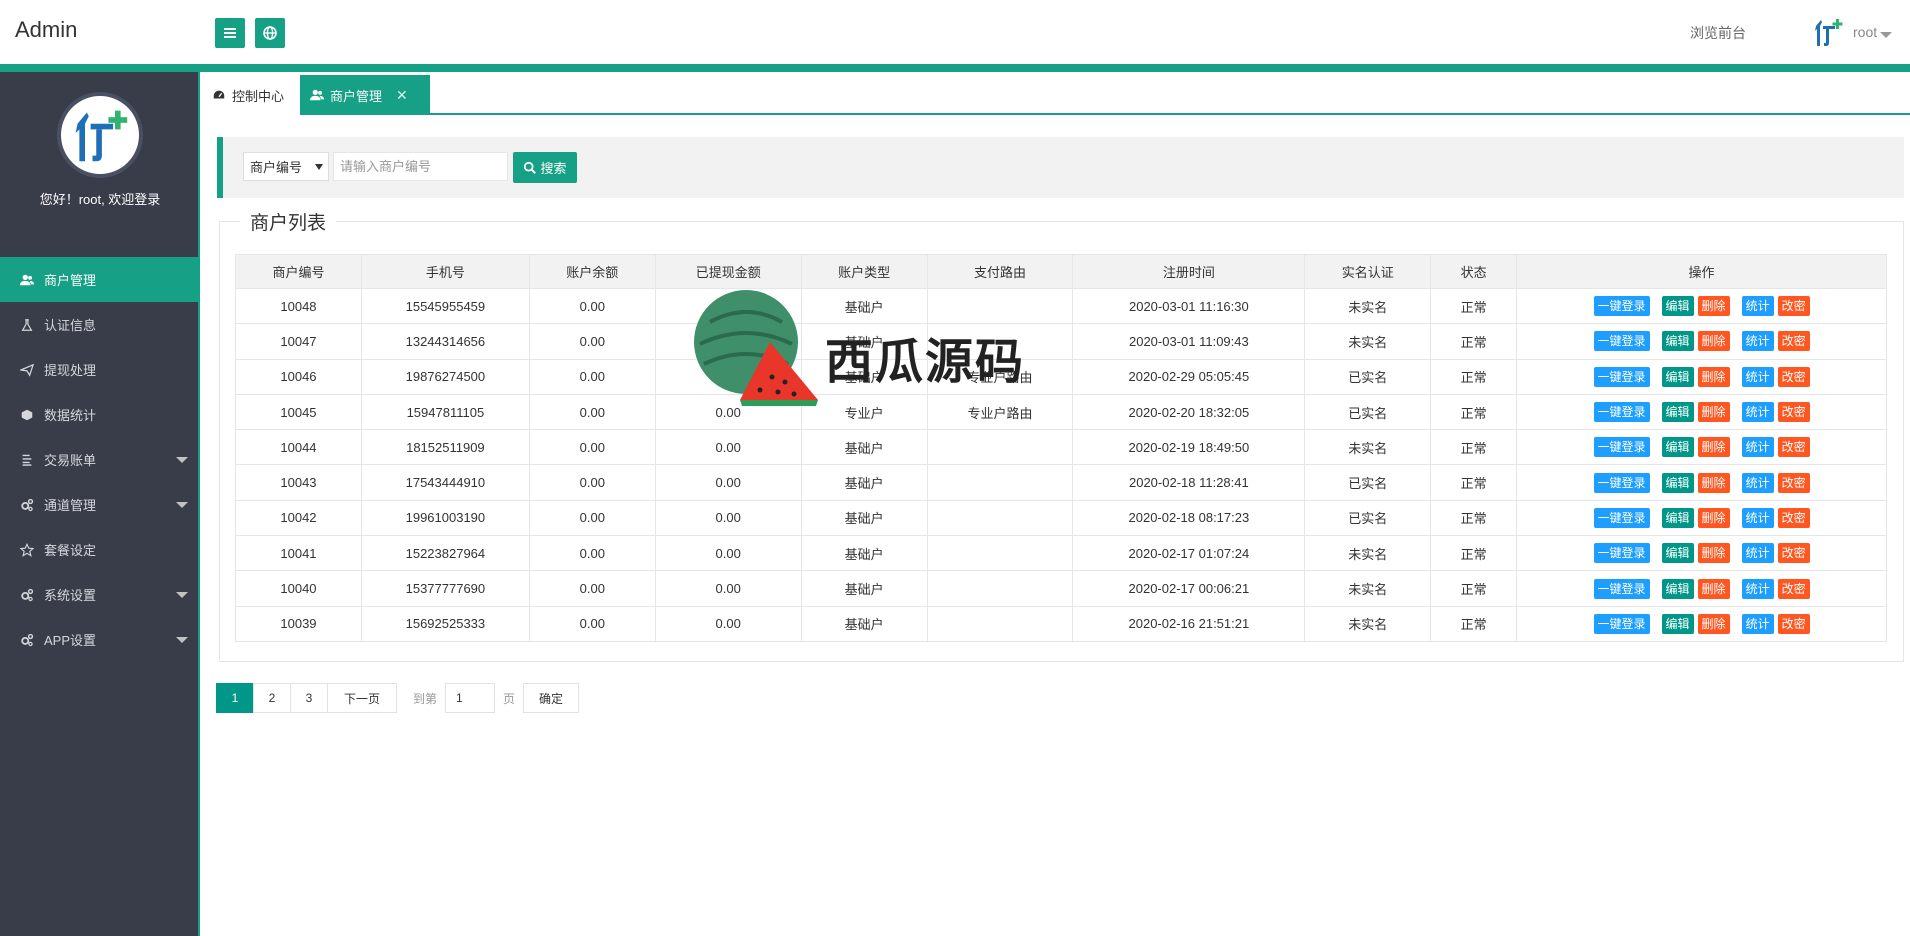 The height and width of the screenshot is (936, 1910). Describe the element at coordinates (553, 168) in the screenshot. I see `search-button-label: 搜索` at that location.